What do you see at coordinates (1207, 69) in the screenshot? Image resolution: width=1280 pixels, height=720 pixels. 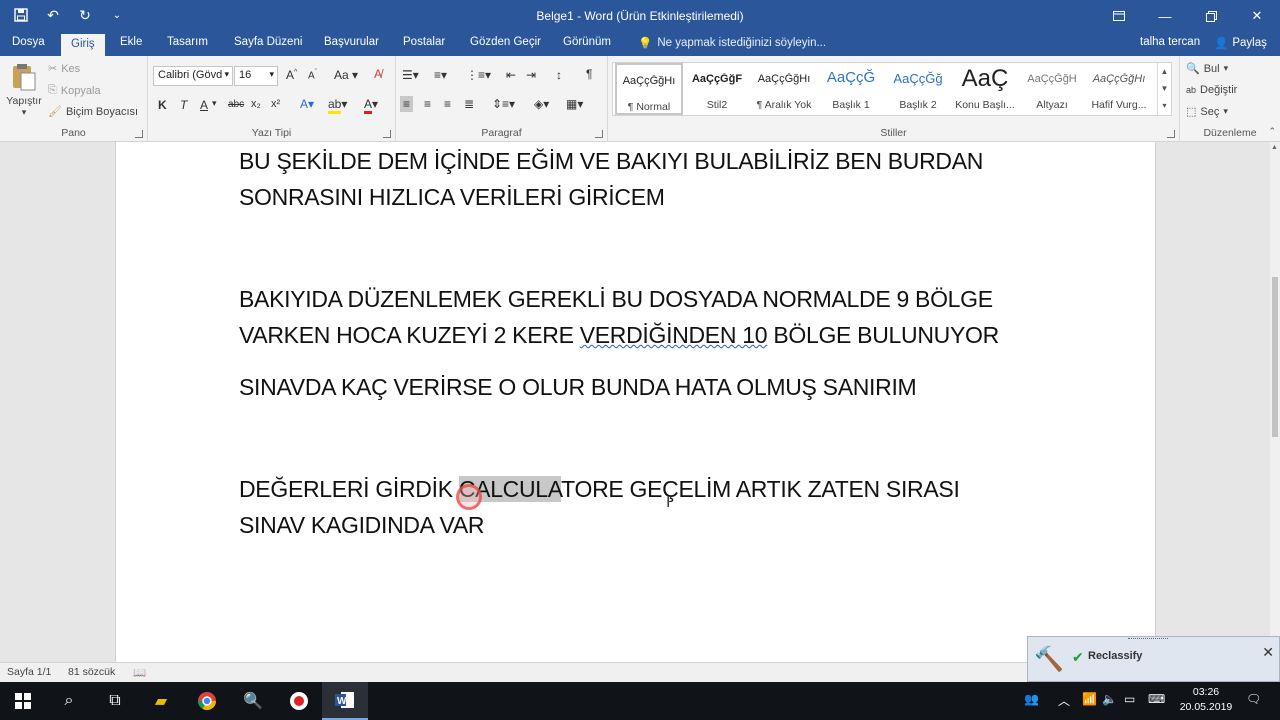 I see `find-button: 🔍 Bul ▾` at bounding box center [1207, 69].